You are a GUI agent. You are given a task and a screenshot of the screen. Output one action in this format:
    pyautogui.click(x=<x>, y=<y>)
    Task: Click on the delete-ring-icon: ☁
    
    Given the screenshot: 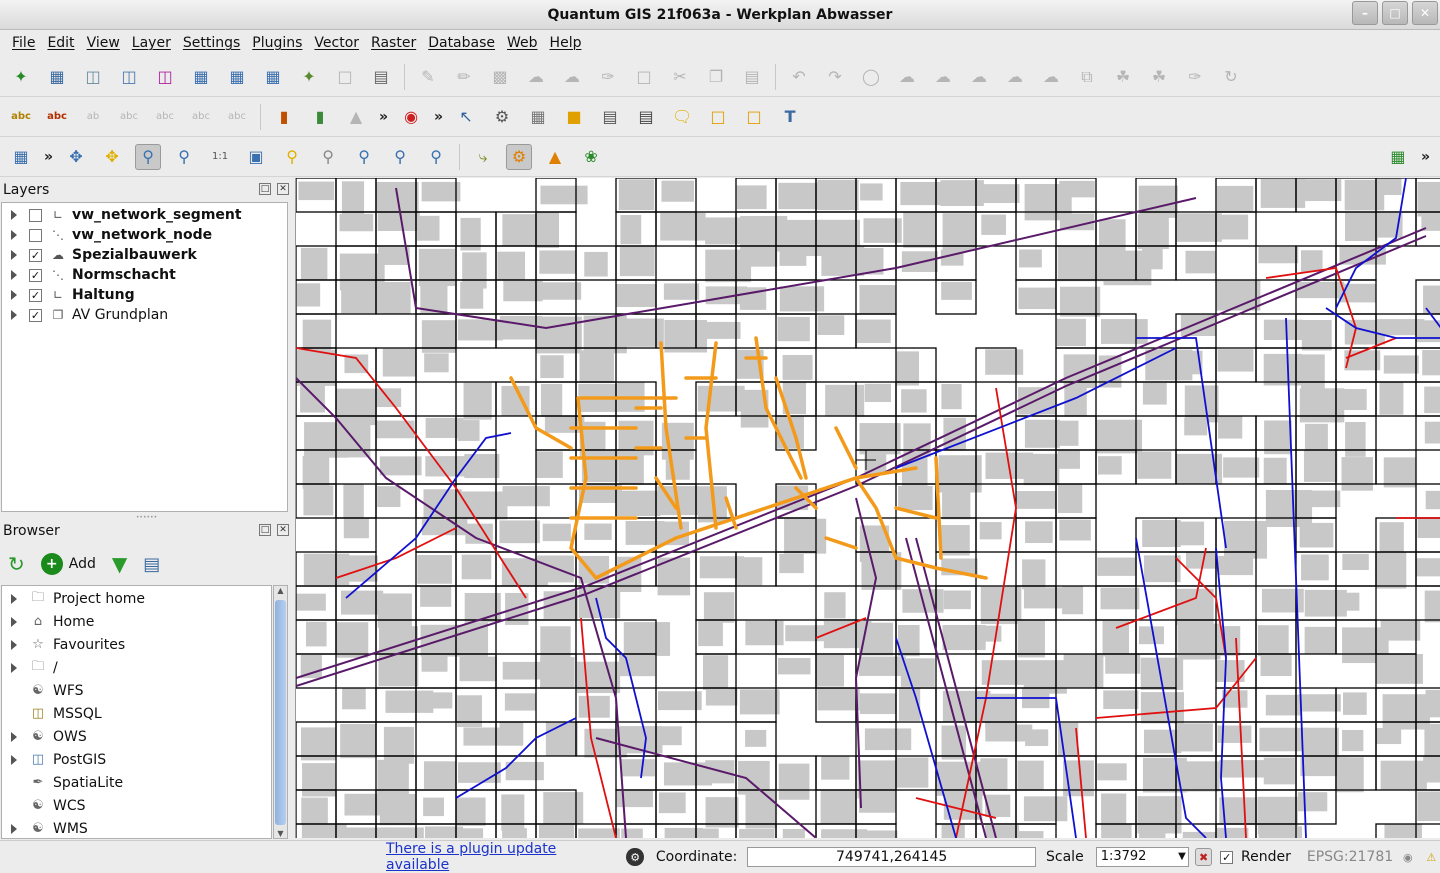 What is the action you would take?
    pyautogui.click(x=979, y=77)
    